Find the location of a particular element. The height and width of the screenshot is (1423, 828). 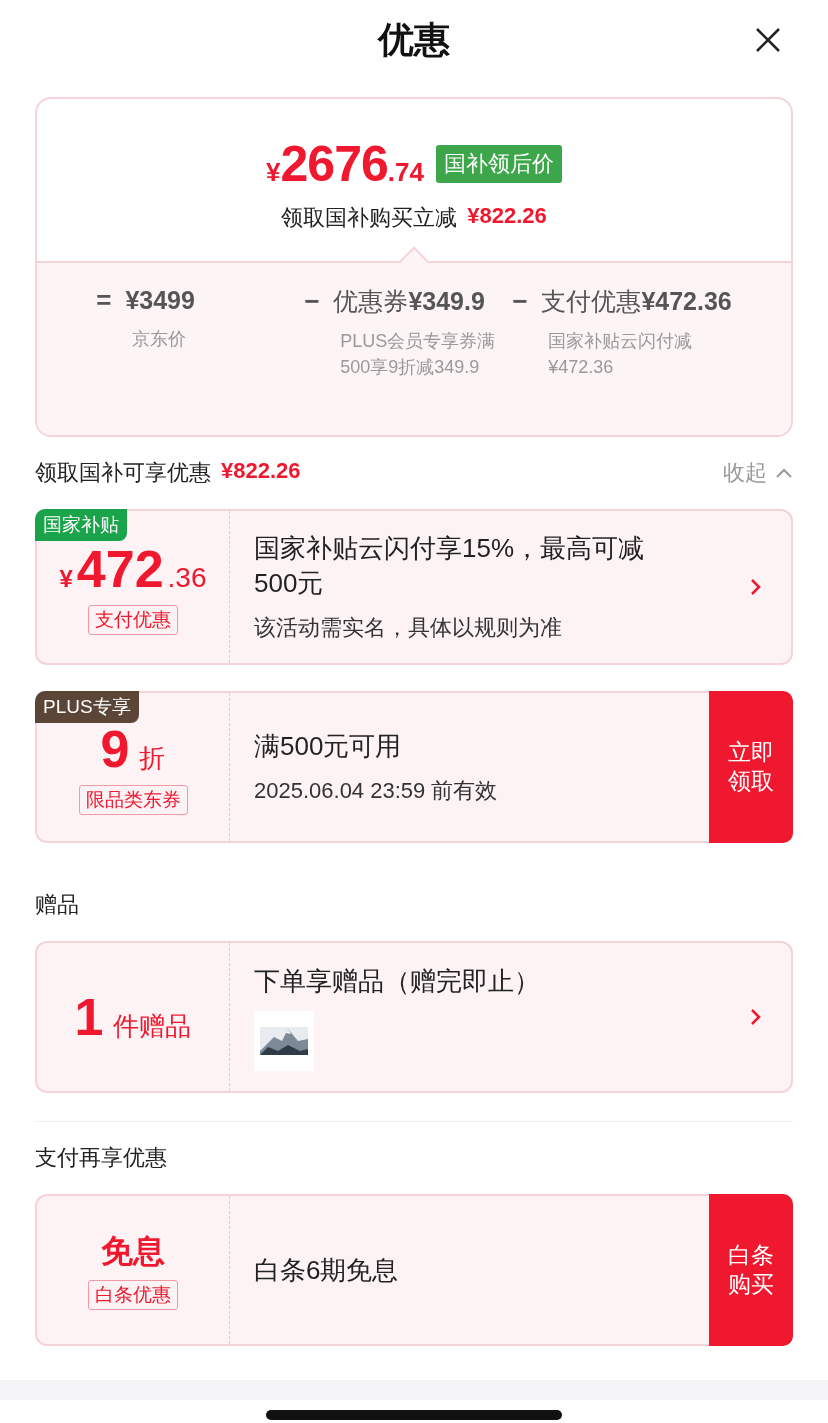

operator-sign: = is located at coordinates (104, 300).